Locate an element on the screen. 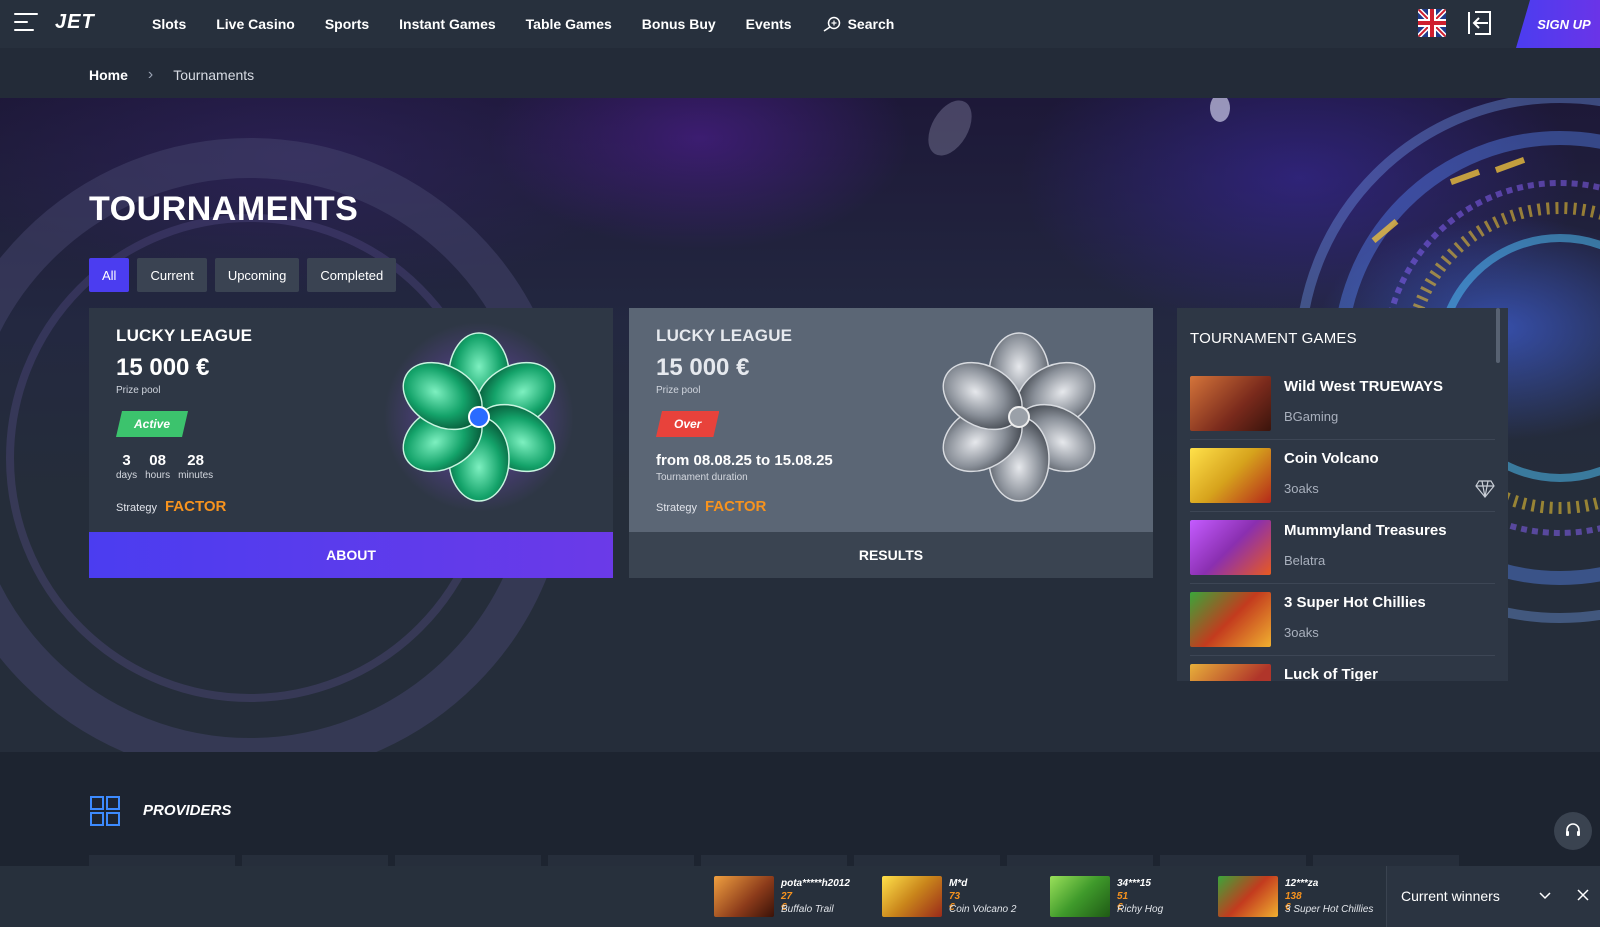 This screenshot has height=927, width=1600. filter-completed: Completed is located at coordinates (352, 275).